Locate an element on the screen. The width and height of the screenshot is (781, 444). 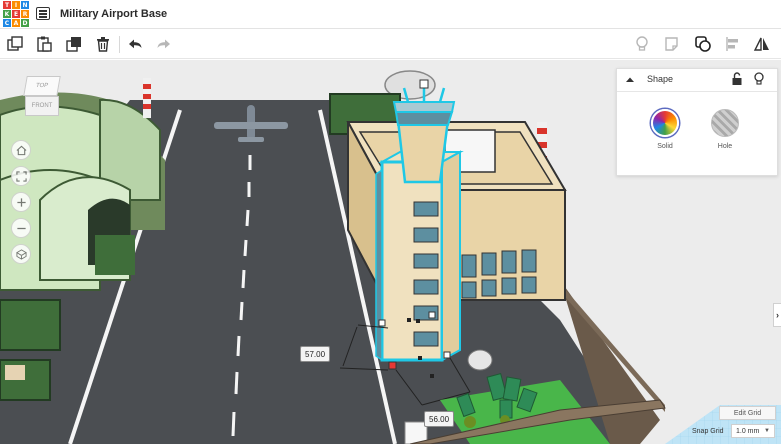
view-cube-top: TOP is located at coordinates (42, 86).